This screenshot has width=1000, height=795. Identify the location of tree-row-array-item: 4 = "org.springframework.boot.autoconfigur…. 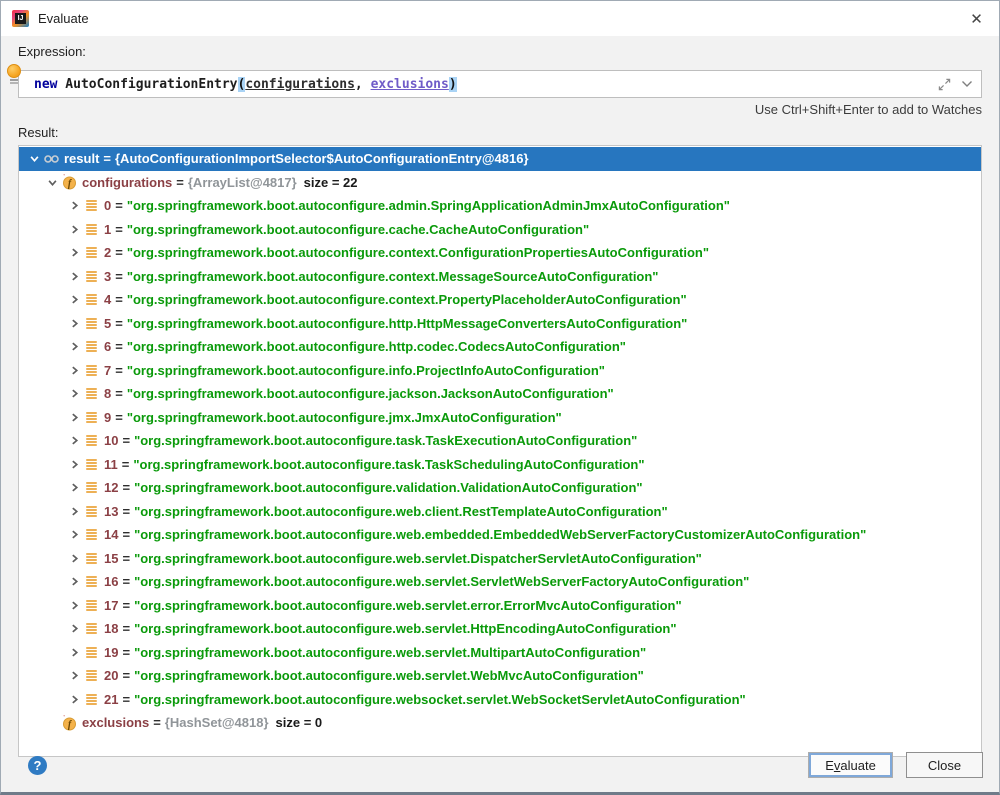
(500, 300).